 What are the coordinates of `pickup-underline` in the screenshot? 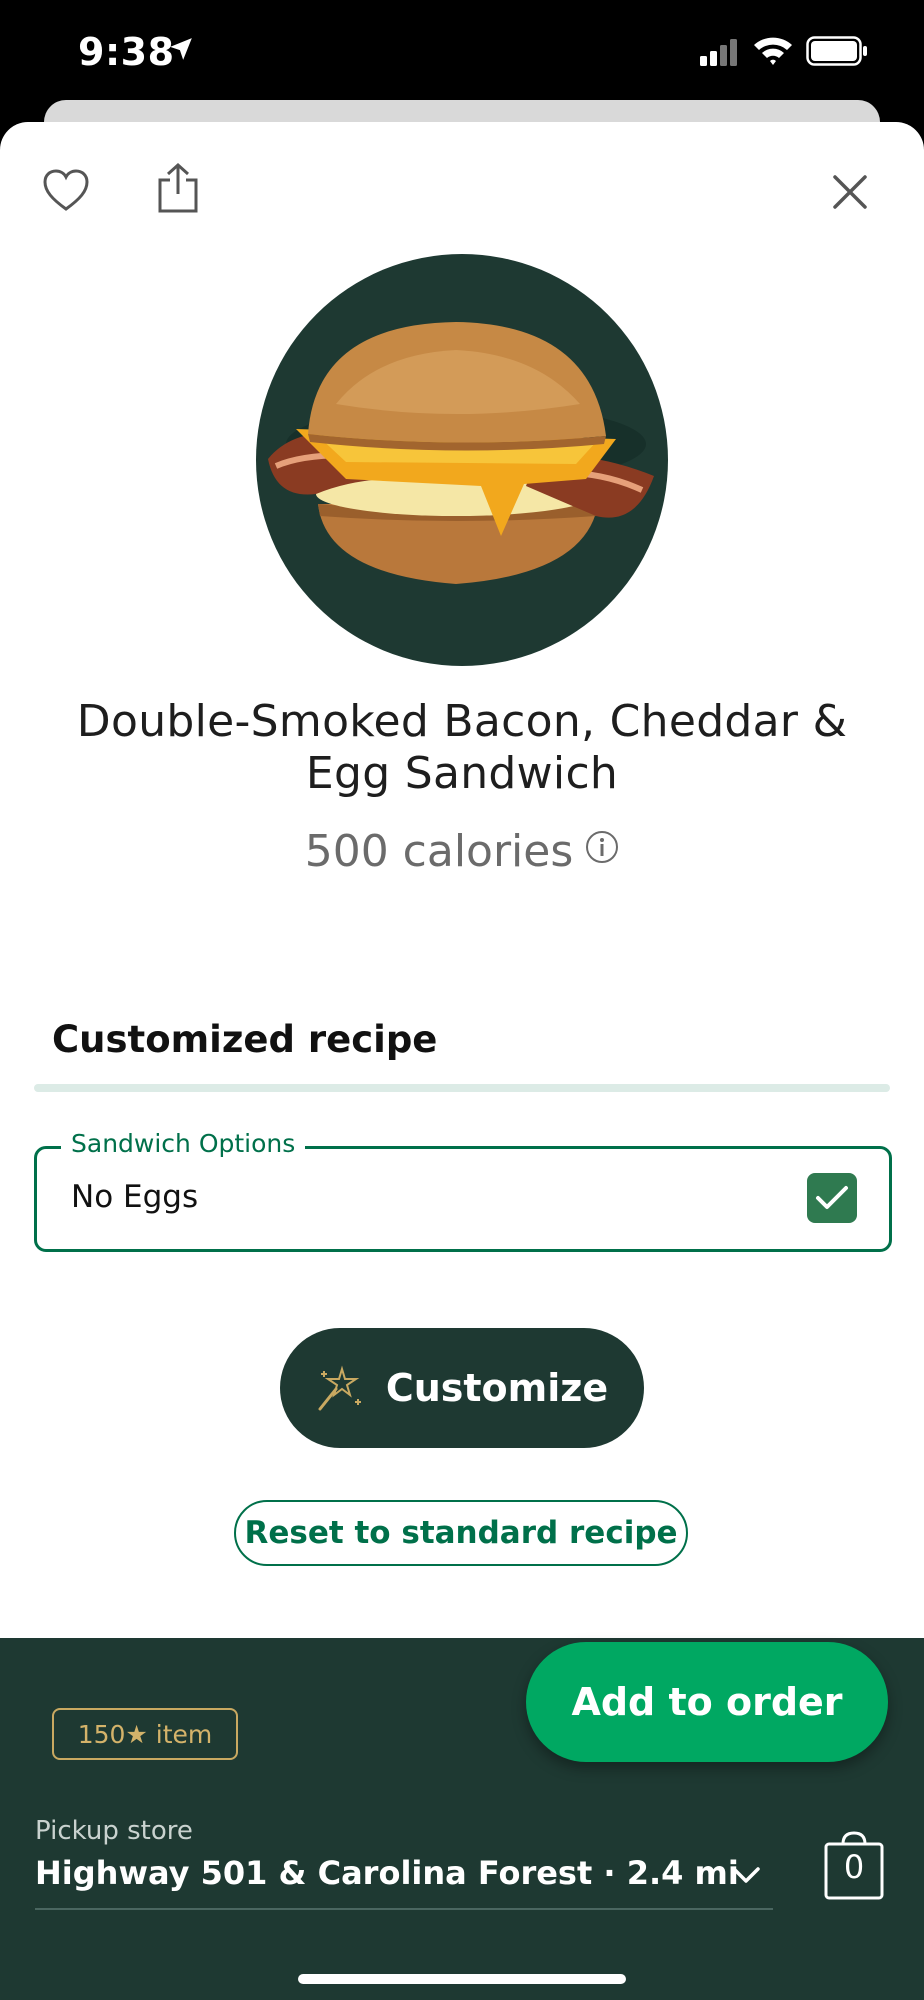 It's located at (404, 1909).